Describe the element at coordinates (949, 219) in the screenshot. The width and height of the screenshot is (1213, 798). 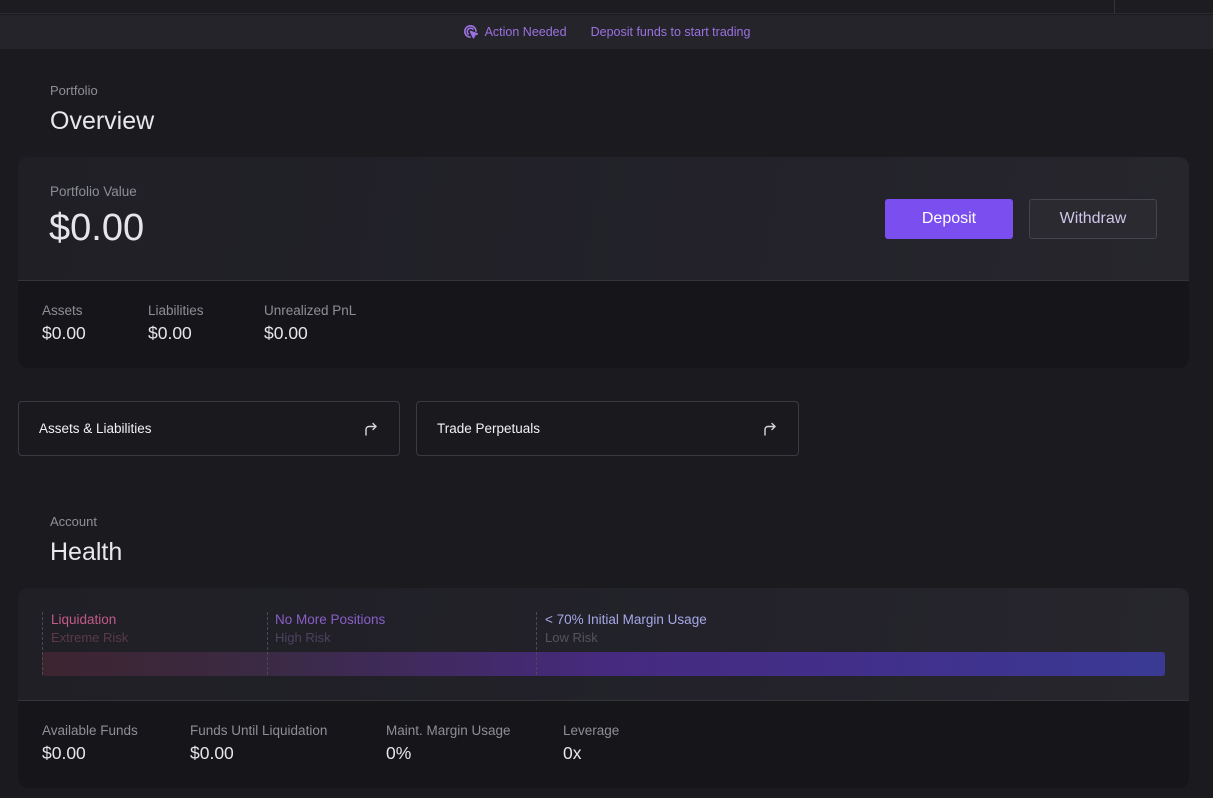
I see `deposit-button: Deposit` at that location.